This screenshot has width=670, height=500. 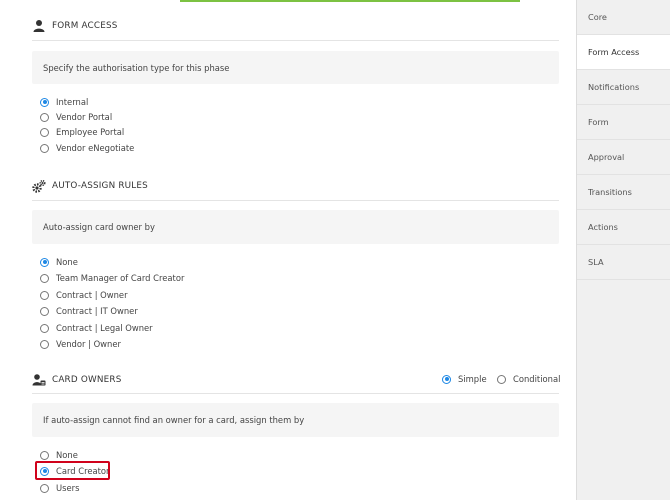 I want to click on card-owners-header: CARD OWNERS, so click(x=77, y=380).